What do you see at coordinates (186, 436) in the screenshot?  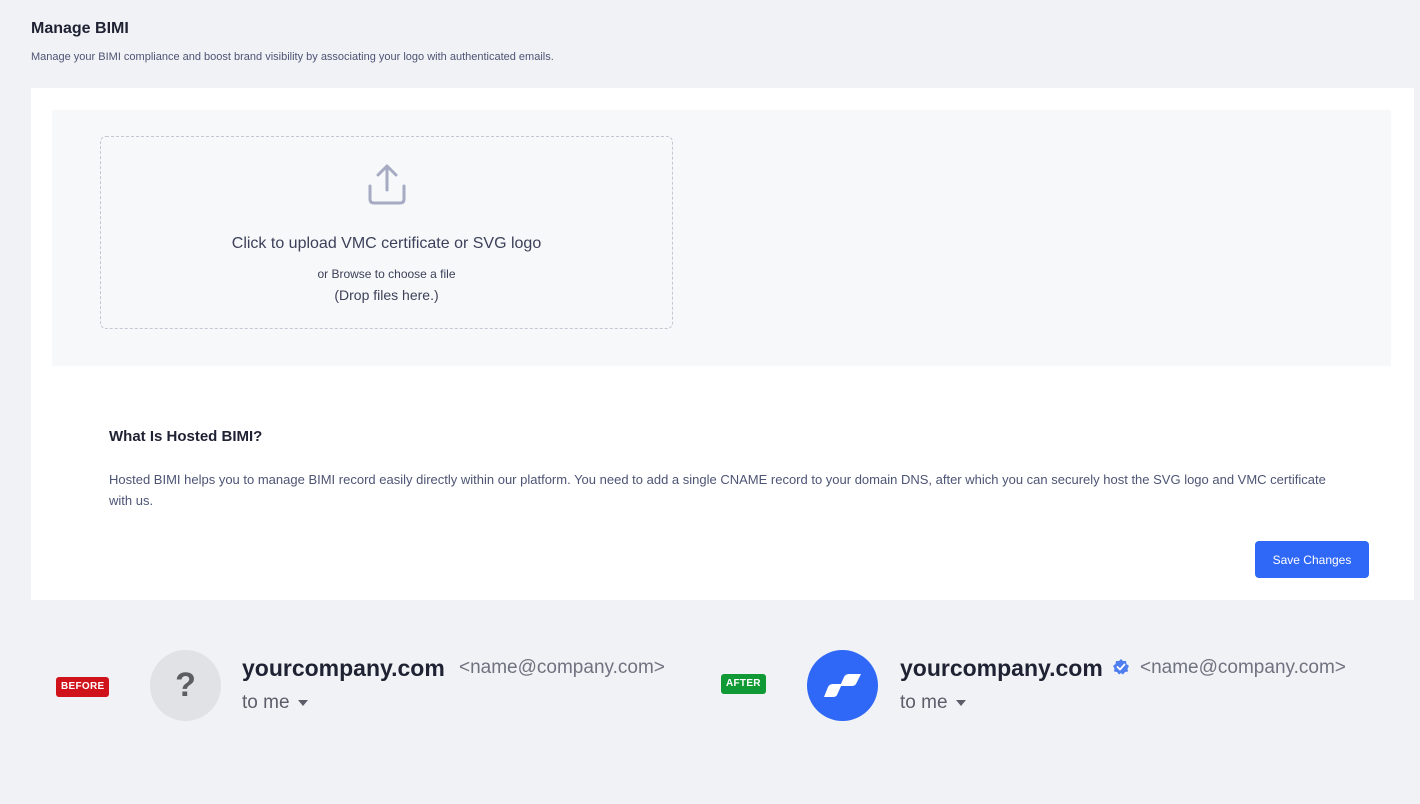 I see `info-title: What Is Hosted BIMI?` at bounding box center [186, 436].